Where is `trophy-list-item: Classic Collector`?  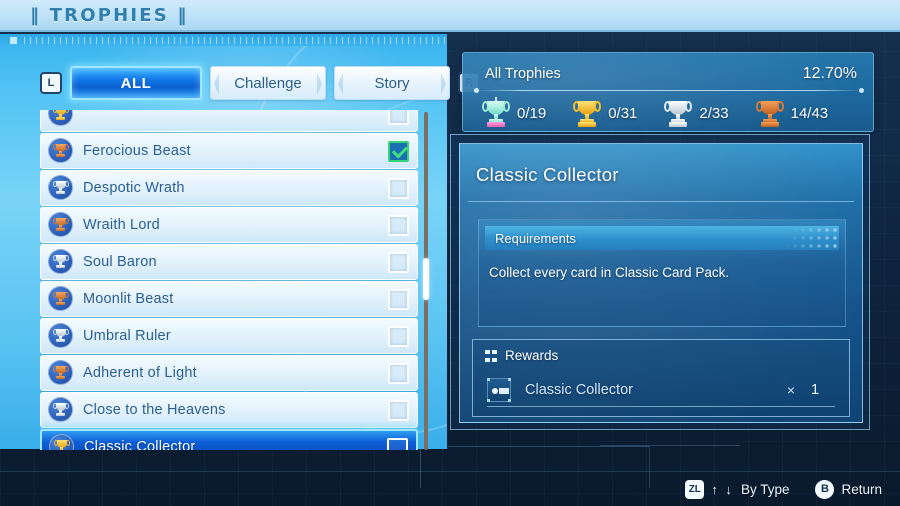 trophy-list-item: Classic Collector is located at coordinates (229, 439).